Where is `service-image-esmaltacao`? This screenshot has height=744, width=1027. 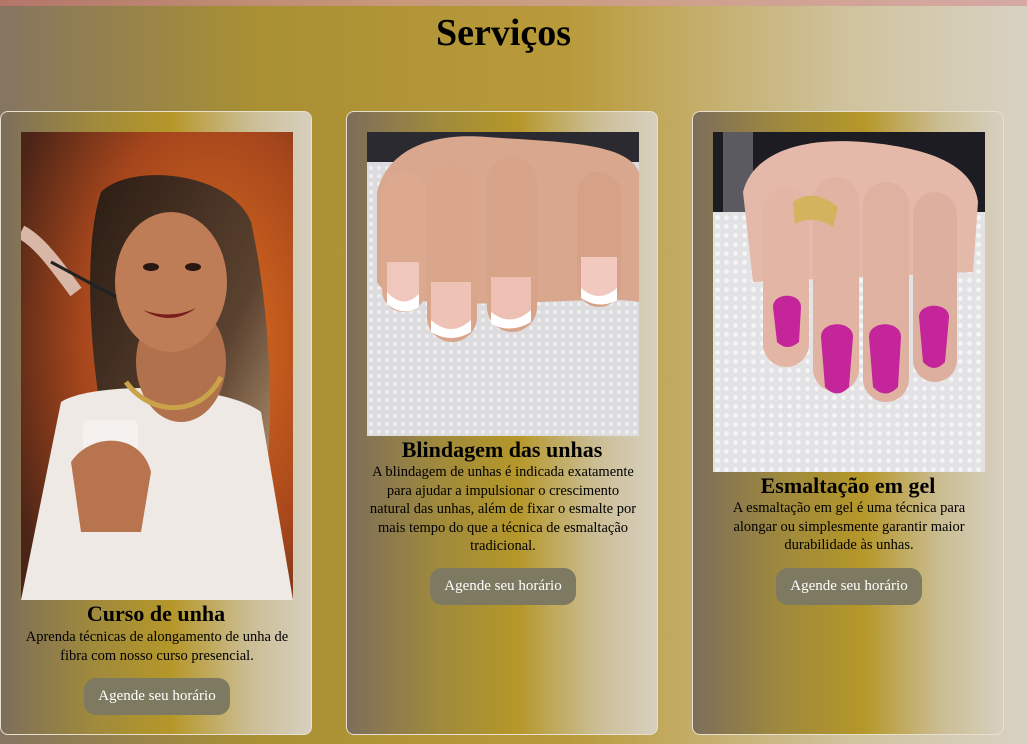
service-image-esmaltacao is located at coordinates (849, 302).